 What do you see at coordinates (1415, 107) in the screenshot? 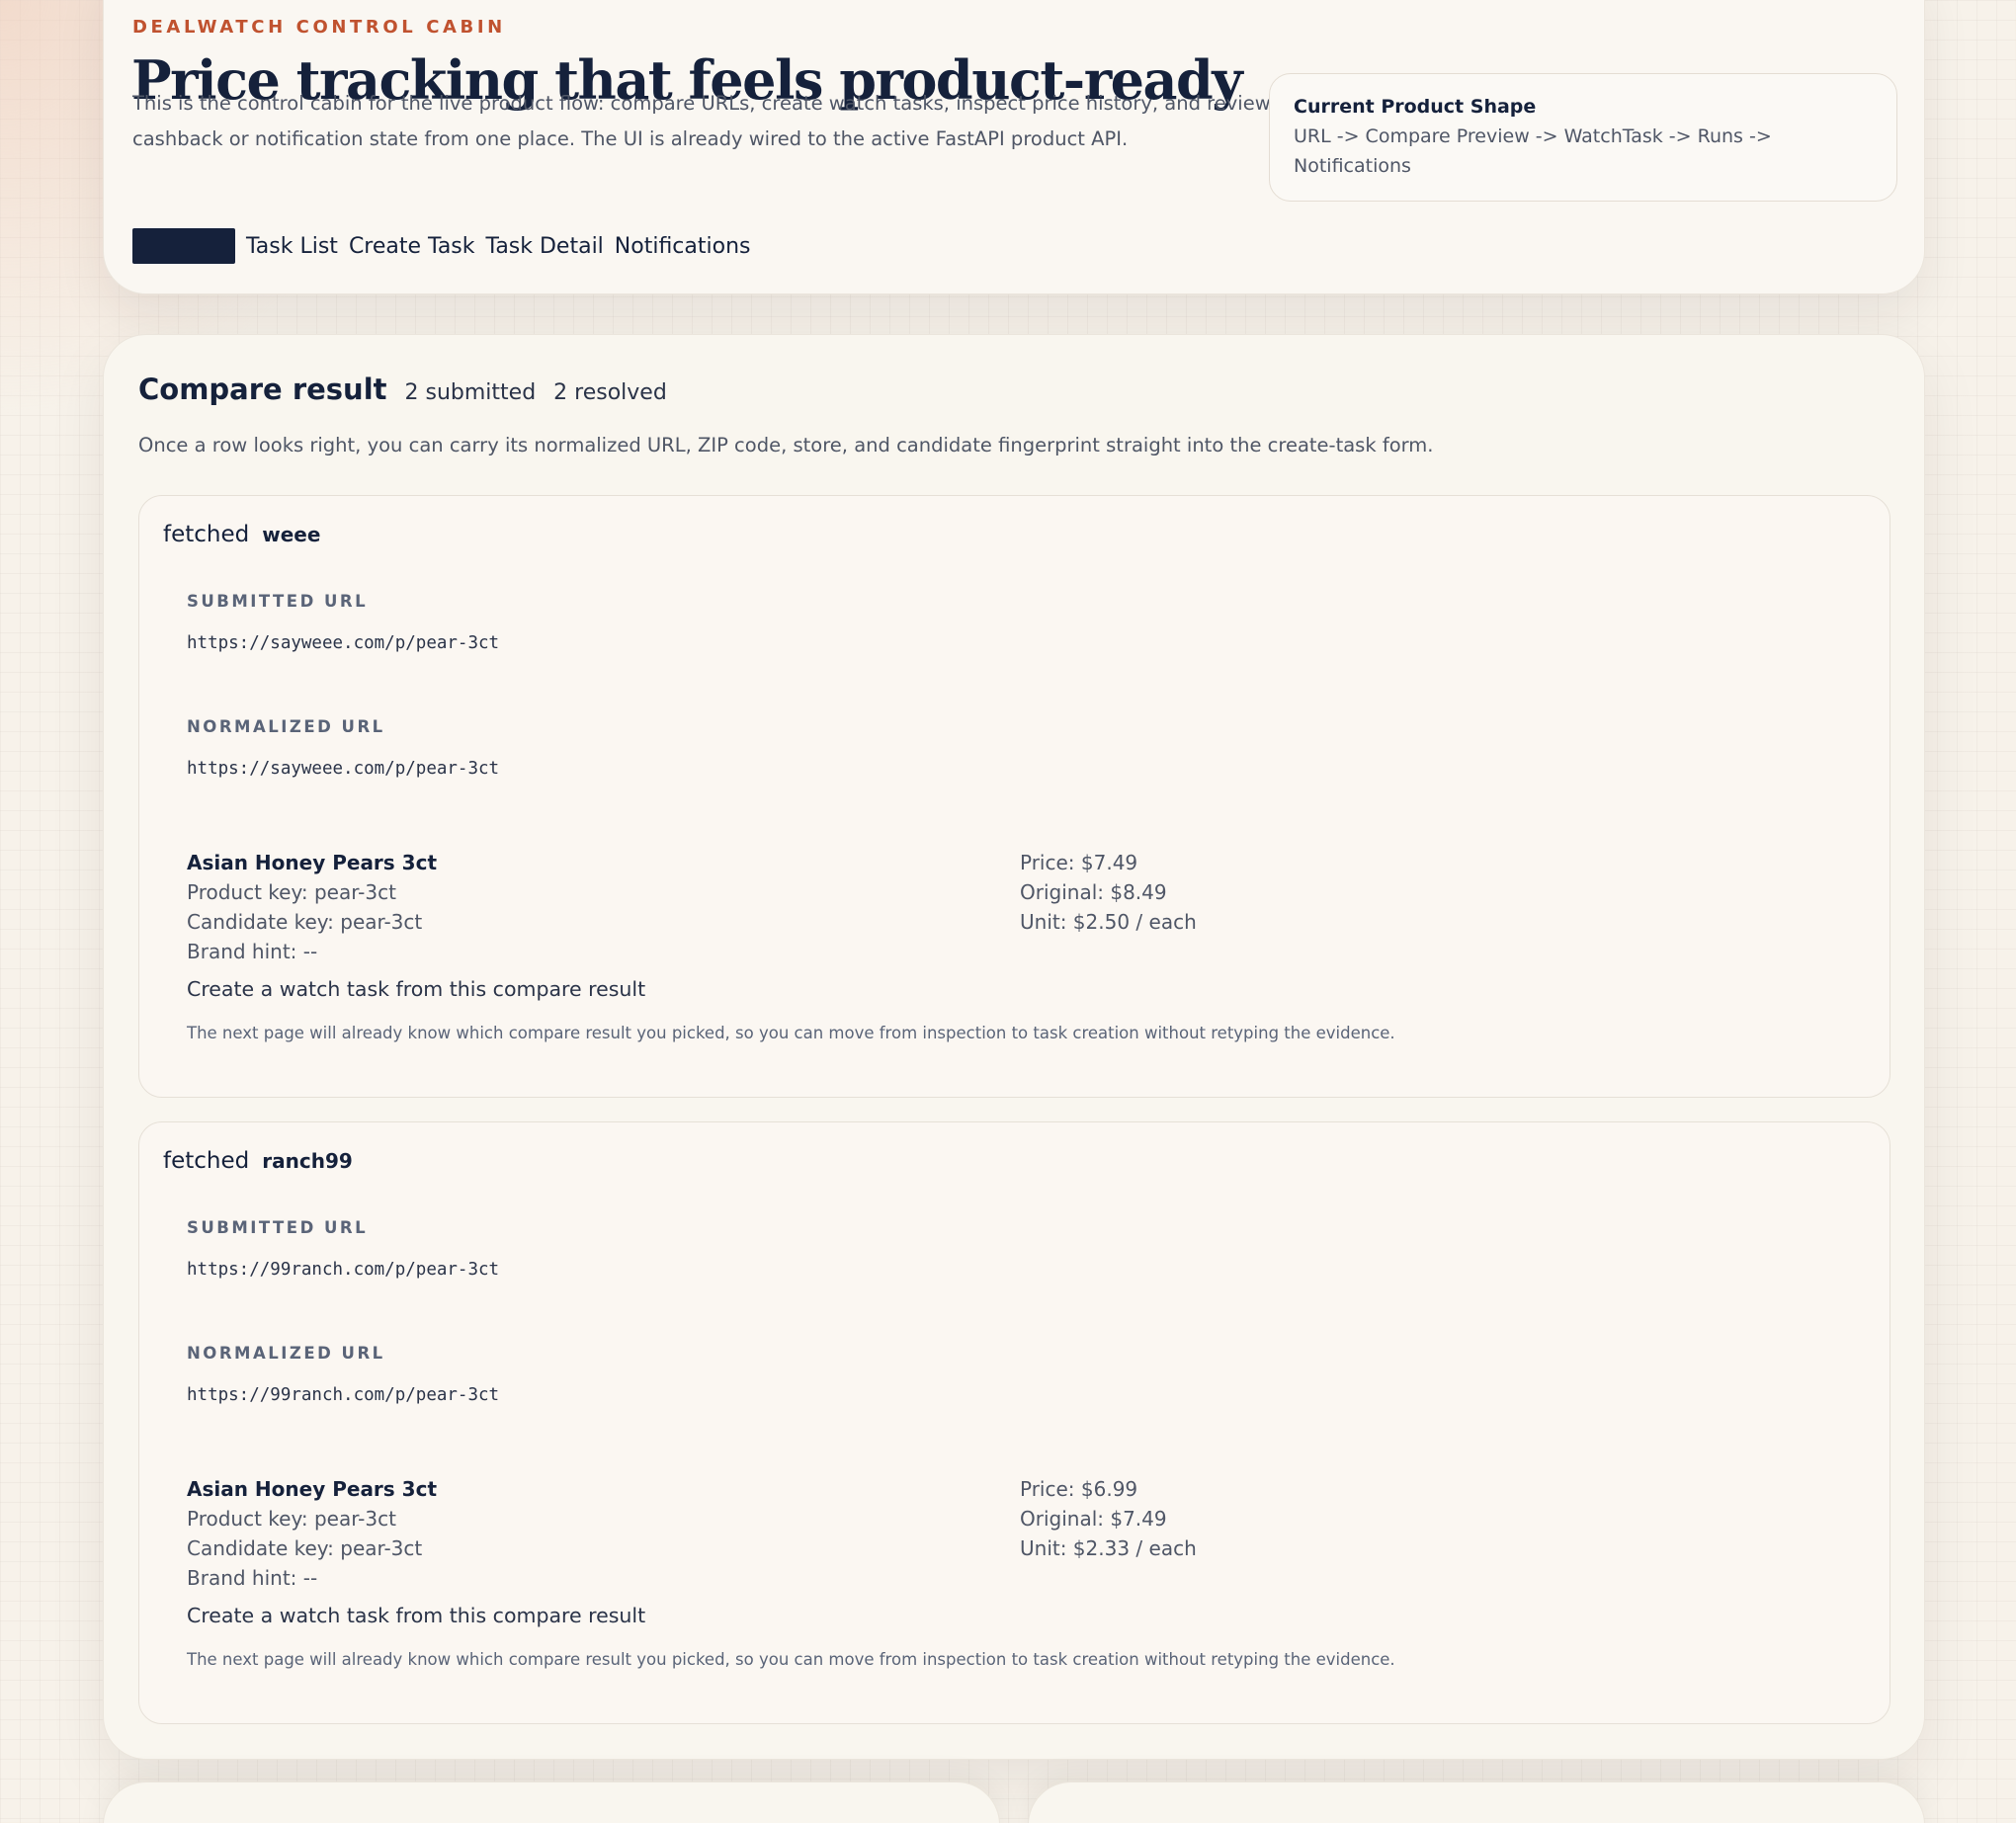
I see `product-shape-title: Current Product Shape` at bounding box center [1415, 107].